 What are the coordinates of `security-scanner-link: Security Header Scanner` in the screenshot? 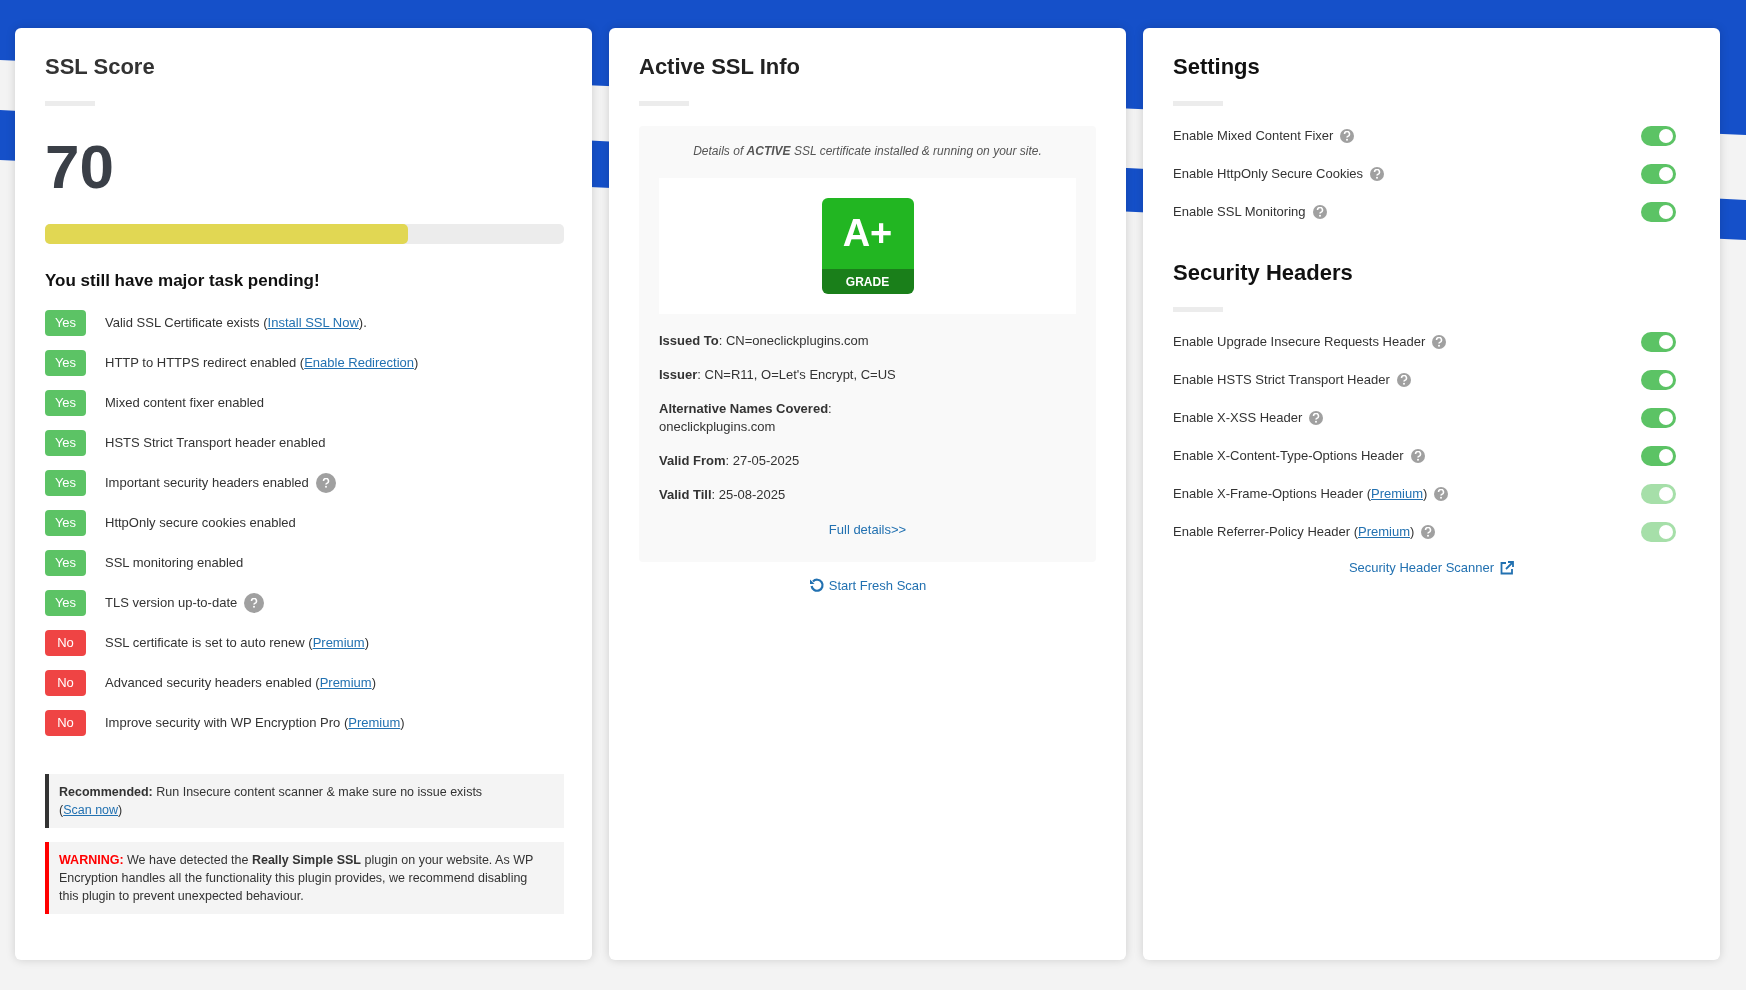 It's located at (1431, 568).